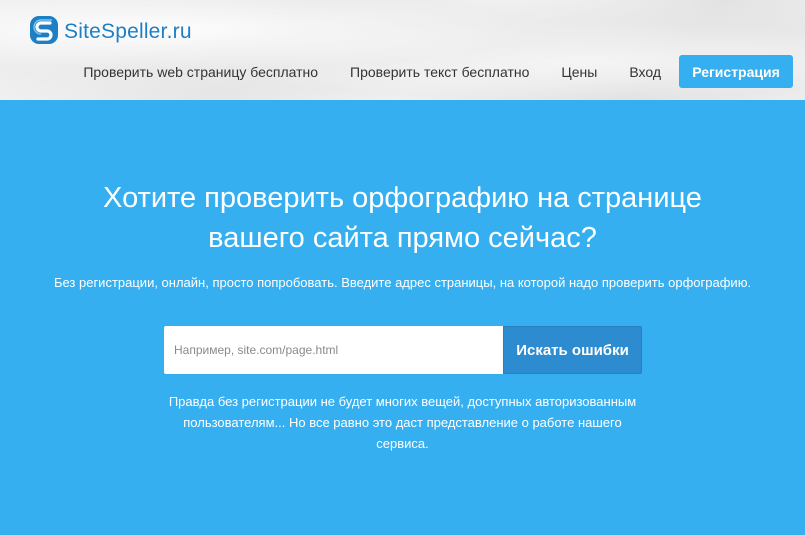  What do you see at coordinates (44, 32) in the screenshot?
I see `logo-s-icon` at bounding box center [44, 32].